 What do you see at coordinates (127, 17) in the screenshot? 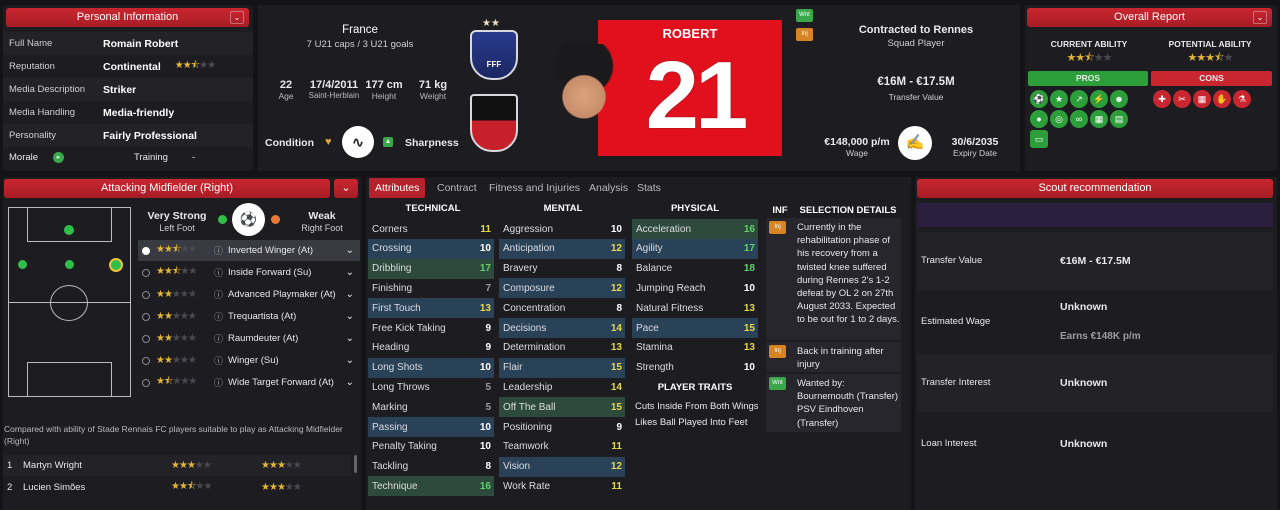
I see `personal-header: Personal Information ⌄` at bounding box center [127, 17].